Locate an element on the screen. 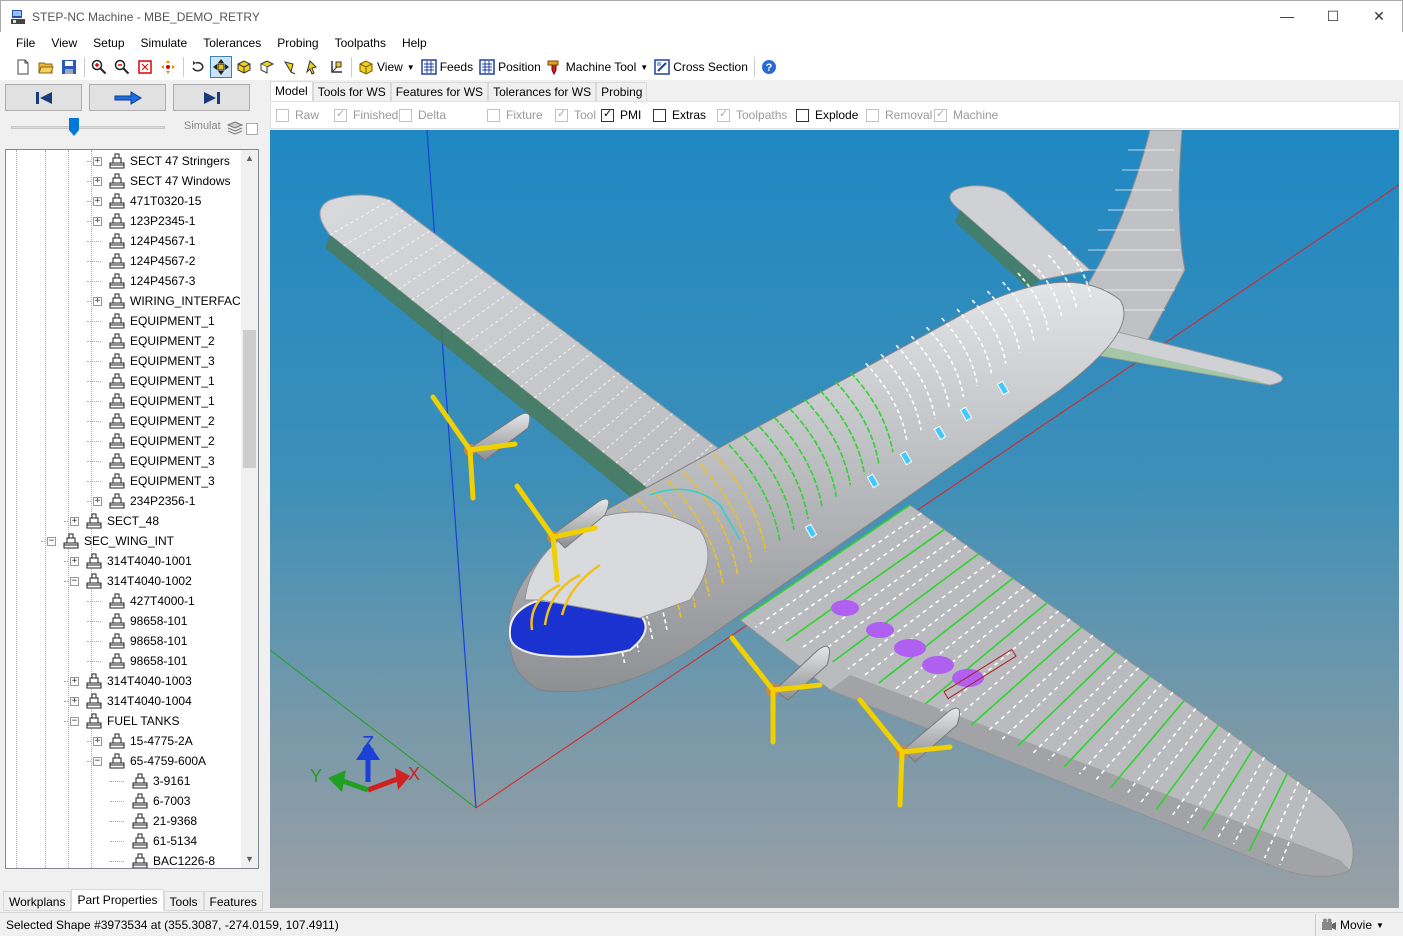 The image size is (1403, 936). machine-tool-dropdown-button: Machine Tool ▼ is located at coordinates (597, 67).